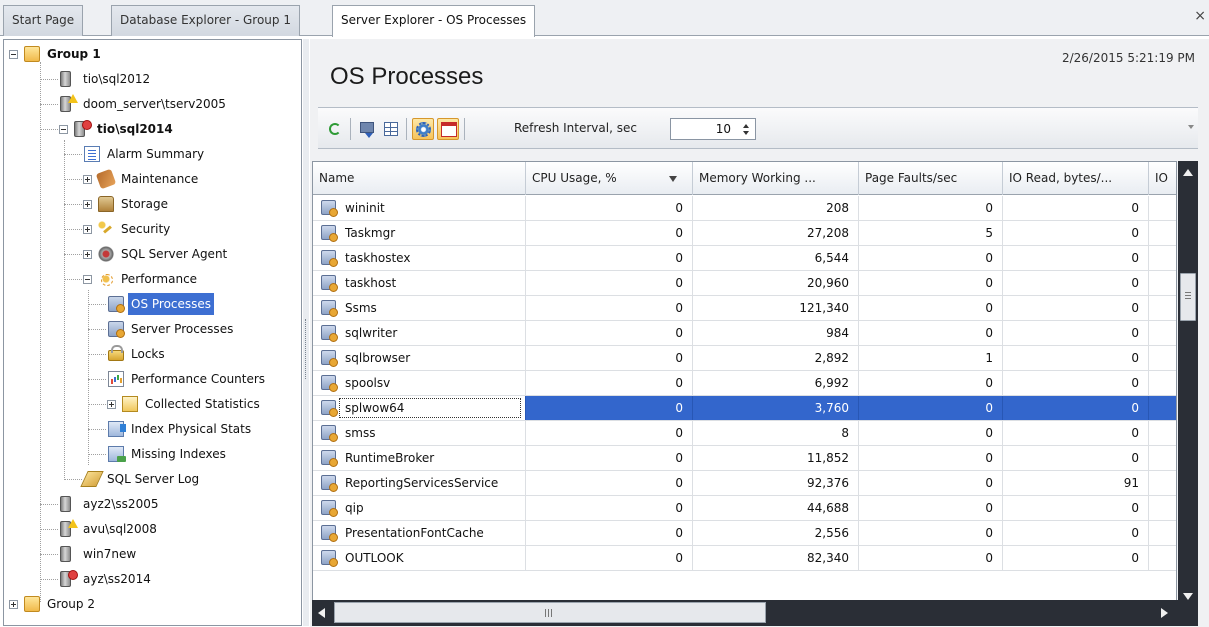  I want to click on refresh-interval-spinner: 10, so click(713, 129).